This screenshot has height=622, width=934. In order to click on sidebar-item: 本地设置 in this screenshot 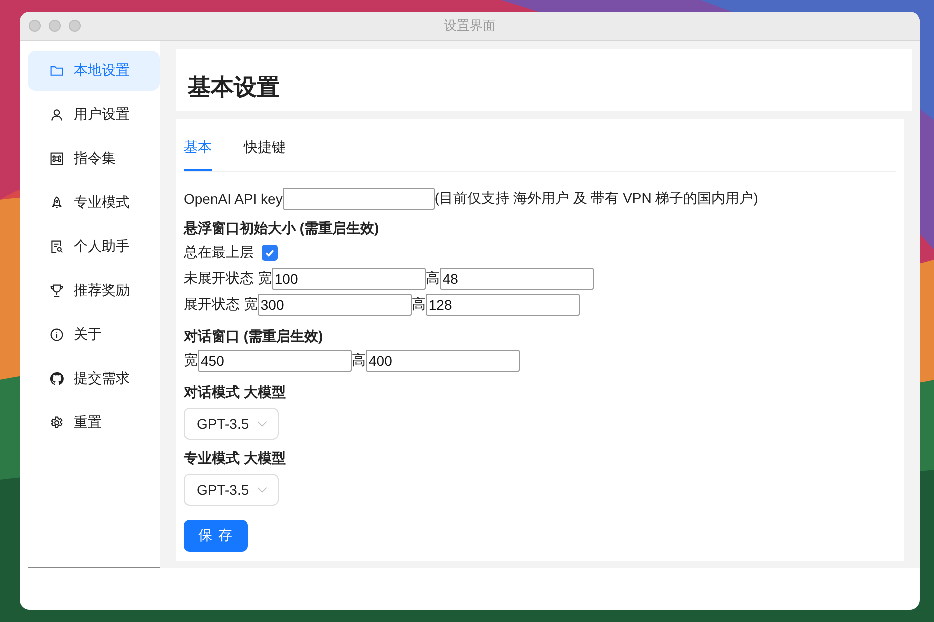, I will do `click(94, 71)`.